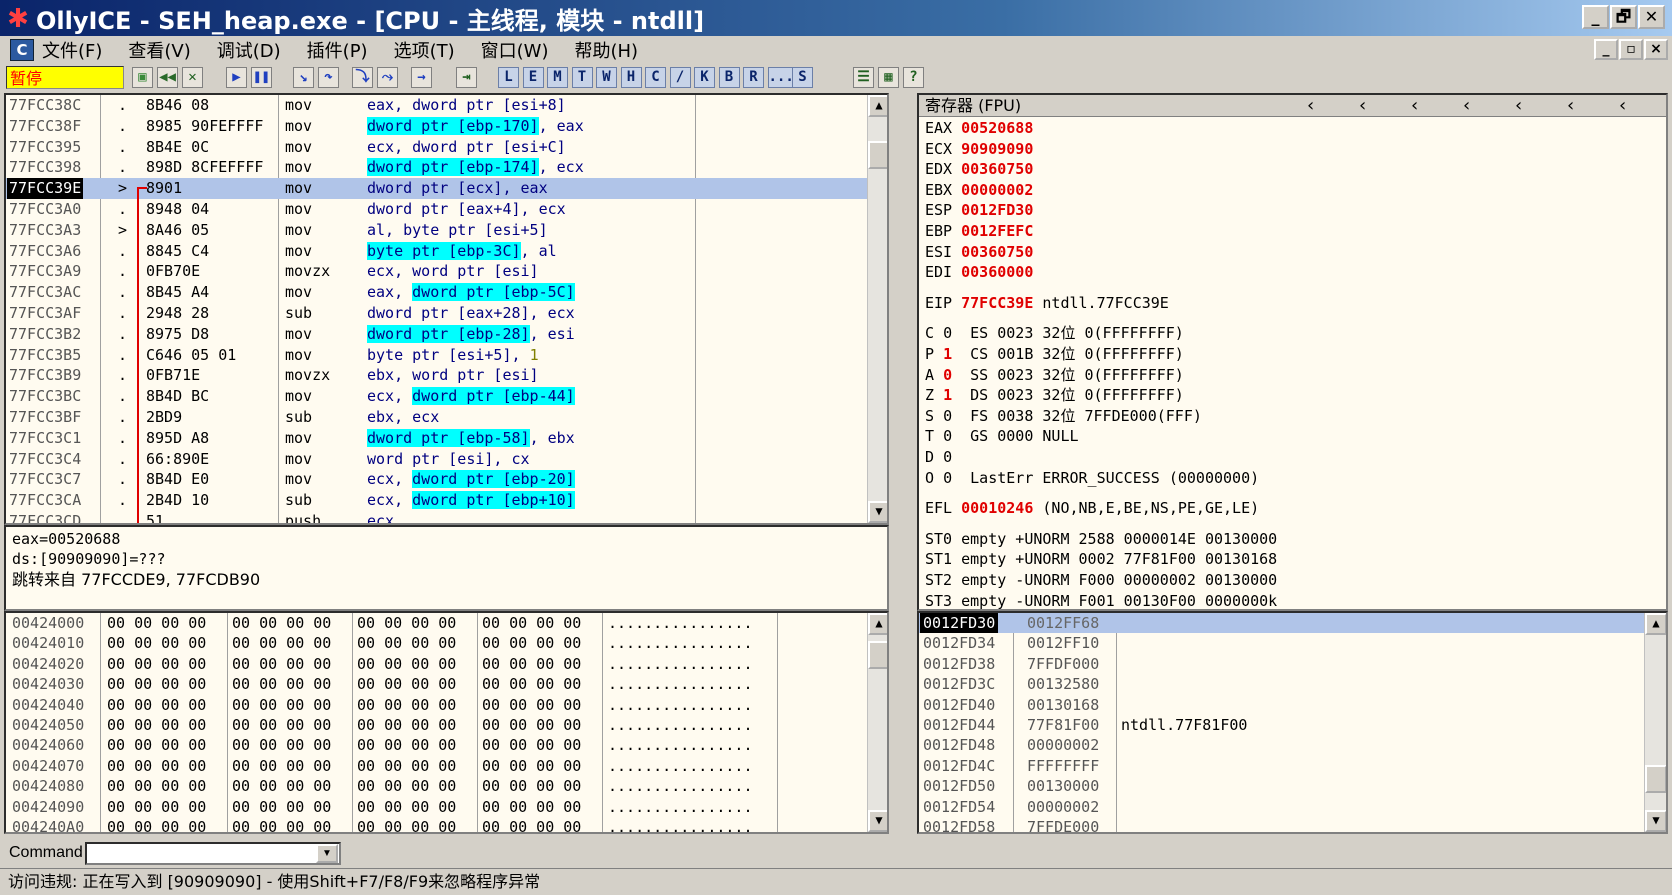 This screenshot has height=895, width=1672. Describe the element at coordinates (979, 210) in the screenshot. I see `register-row: ESP 0012FD30` at that location.